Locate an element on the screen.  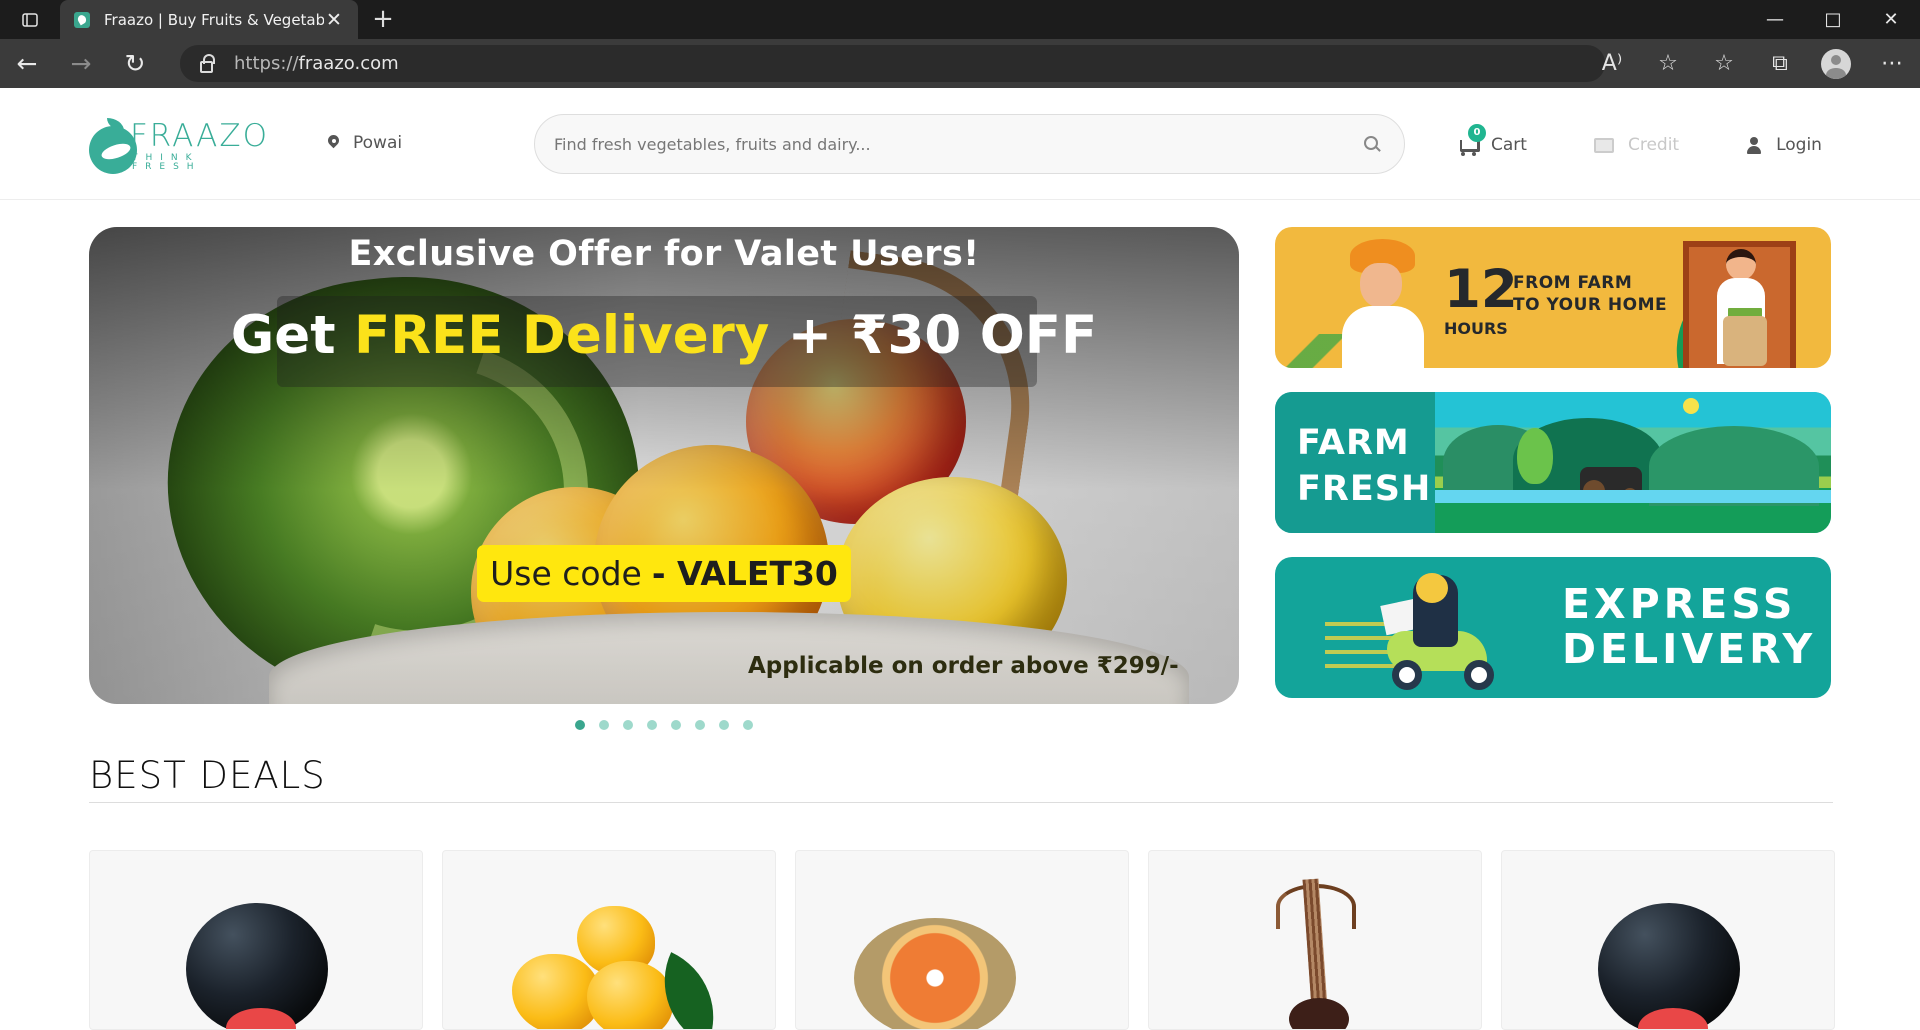
product-card-root-bundle is located at coordinates (1315, 940).